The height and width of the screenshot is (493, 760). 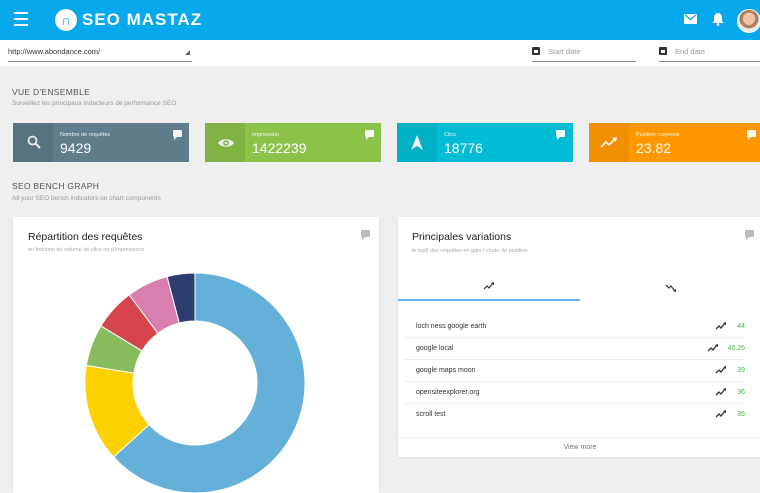 What do you see at coordinates (584, 54) in the screenshot?
I see `start-date-field: Start date` at bounding box center [584, 54].